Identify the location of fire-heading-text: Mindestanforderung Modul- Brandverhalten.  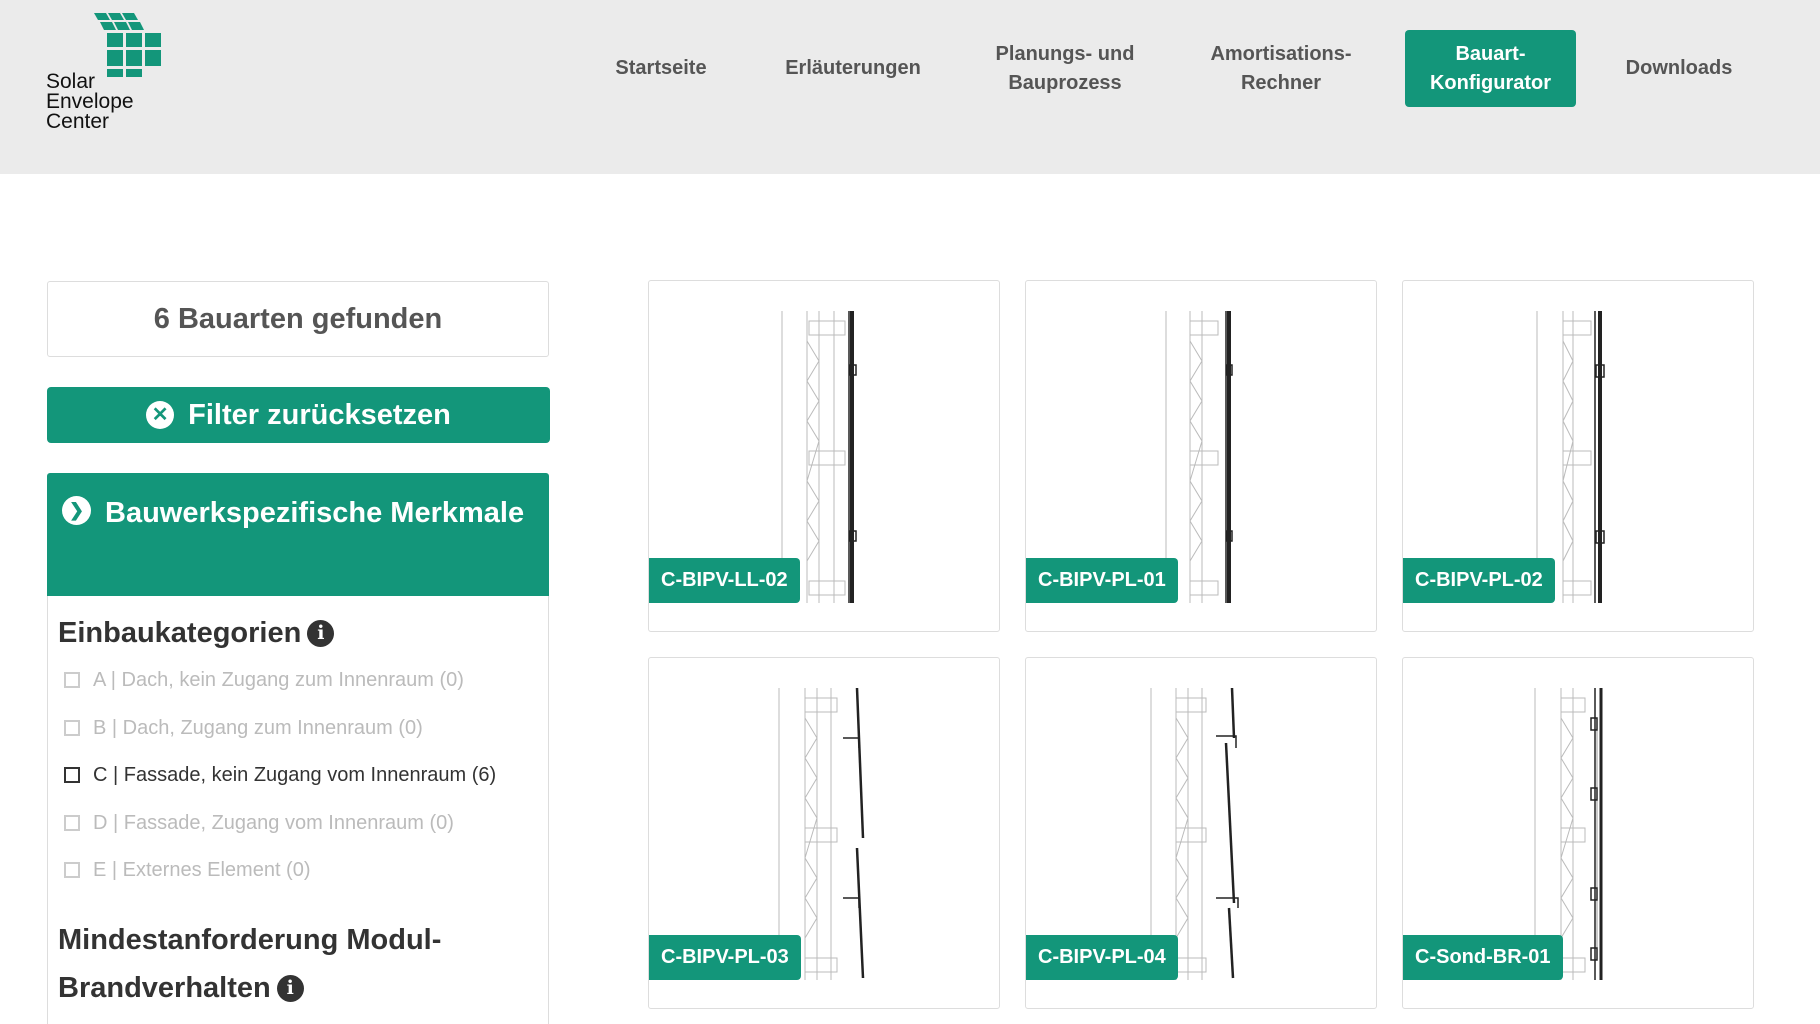
(250, 964).